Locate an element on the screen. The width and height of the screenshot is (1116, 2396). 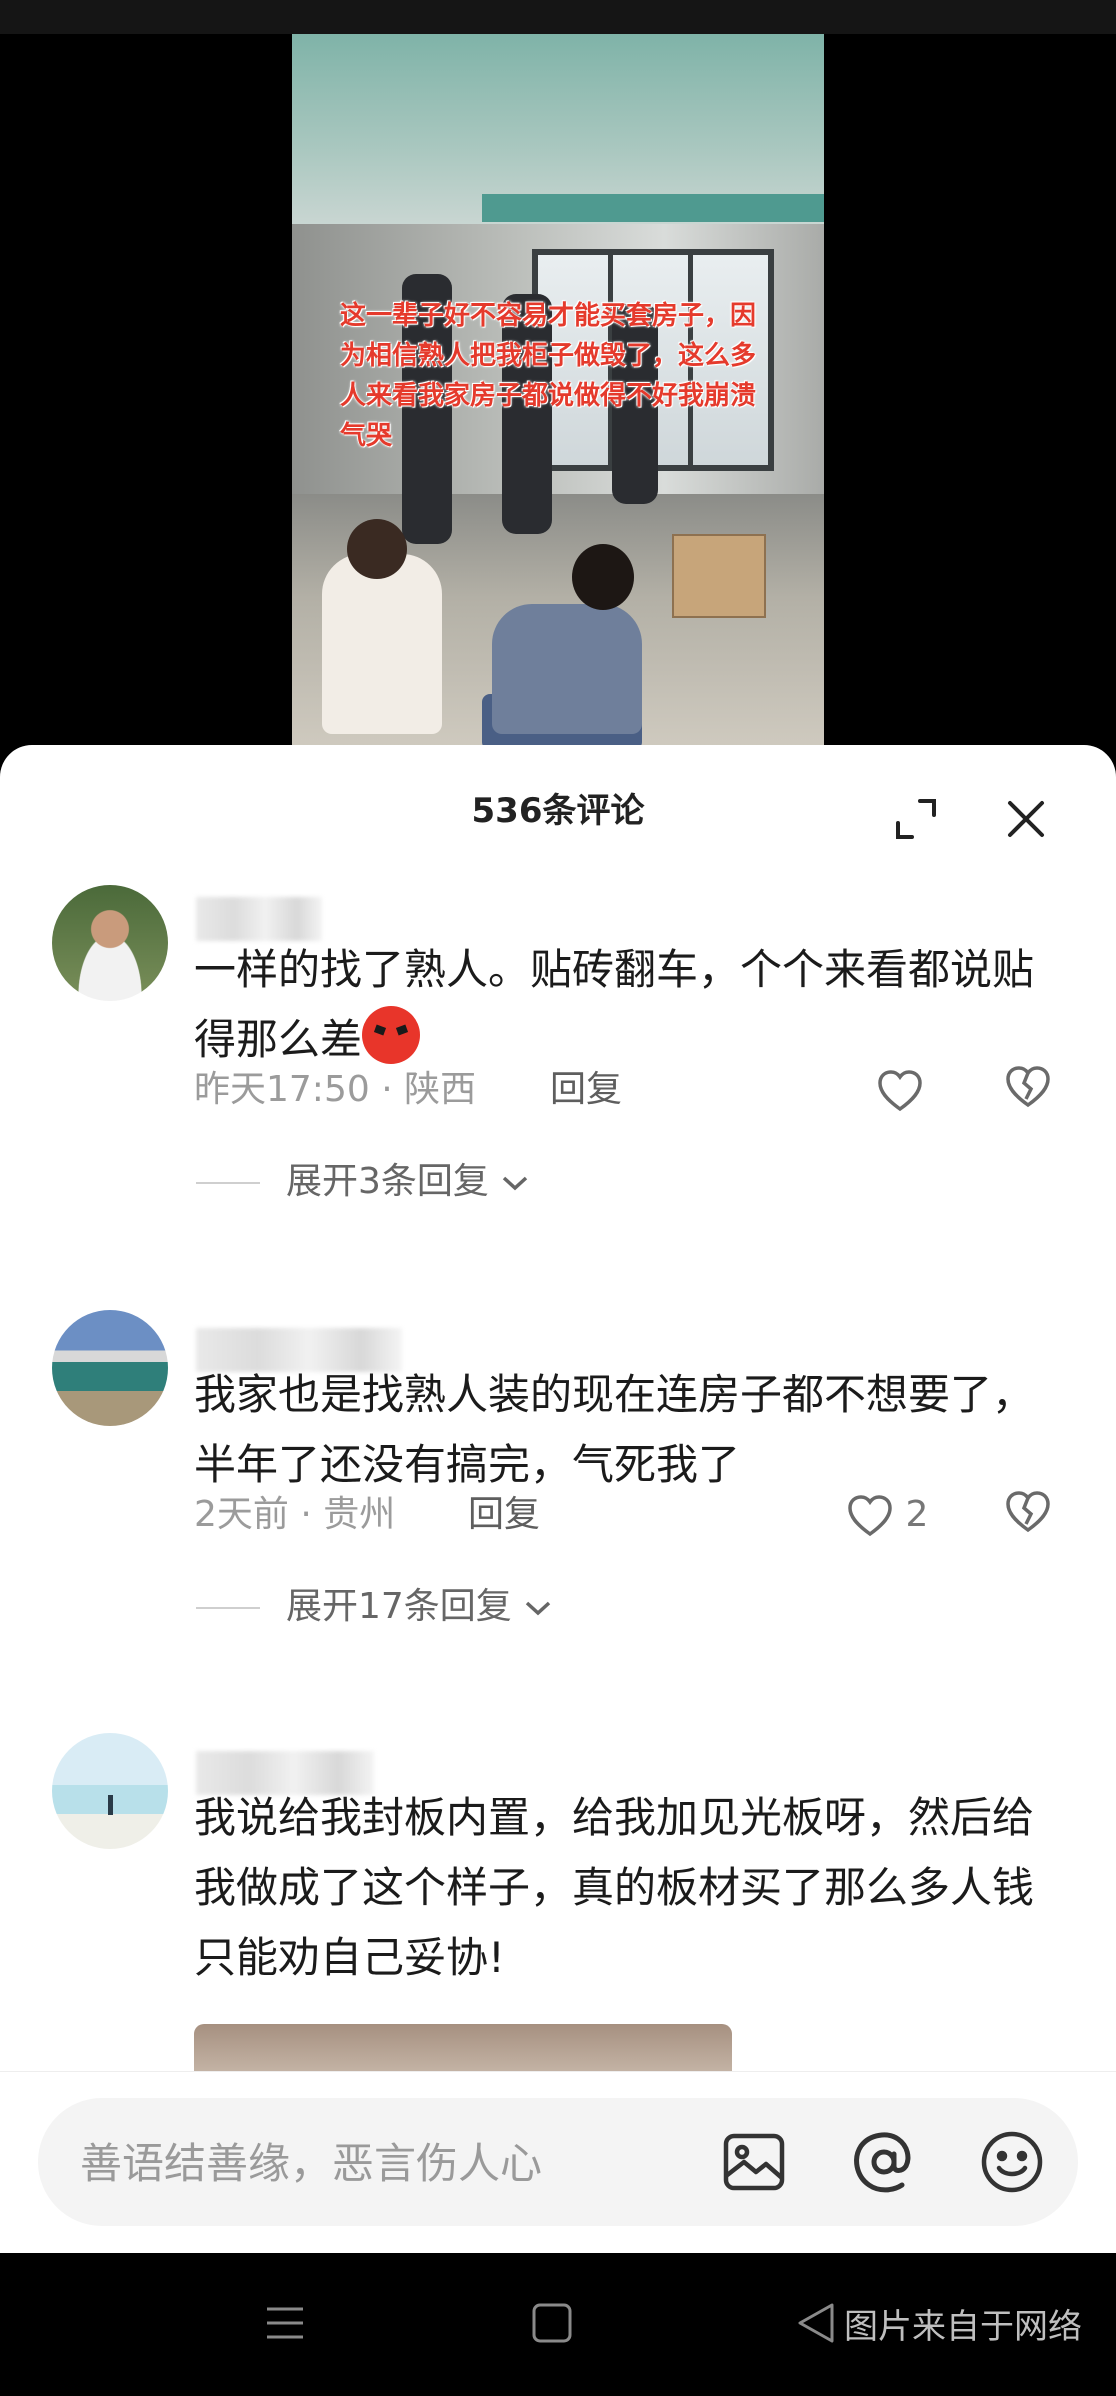
like-count: 2 is located at coordinates (917, 1514).